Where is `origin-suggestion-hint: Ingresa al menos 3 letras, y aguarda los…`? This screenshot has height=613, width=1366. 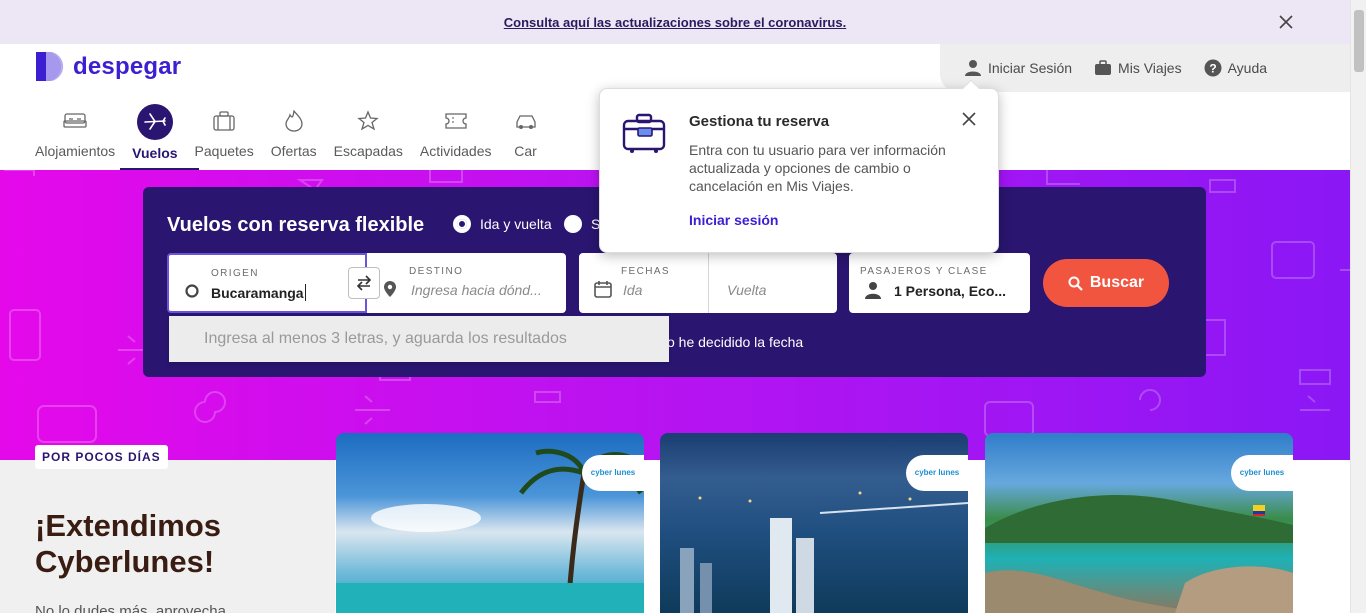 origin-suggestion-hint: Ingresa al menos 3 letras, y aguarda los… is located at coordinates (419, 339).